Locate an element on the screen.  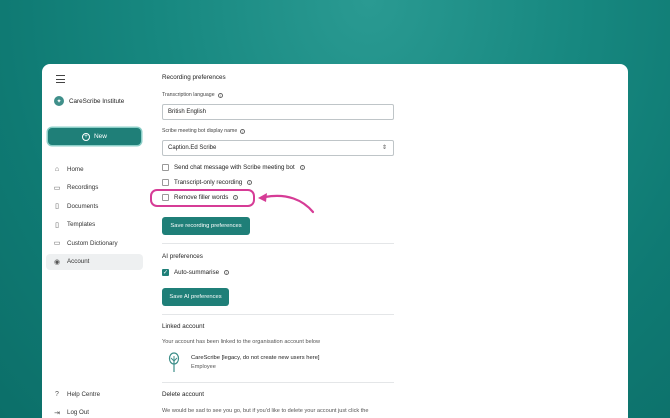
sidebar-item-label: Log Out is located at coordinates (78, 413).